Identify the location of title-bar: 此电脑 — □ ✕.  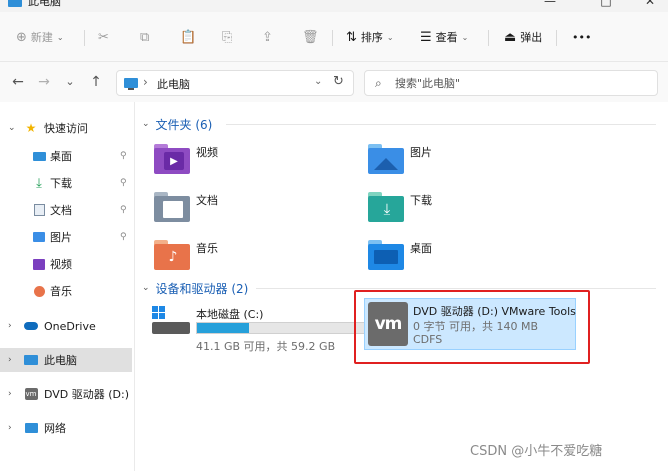
(334, 6).